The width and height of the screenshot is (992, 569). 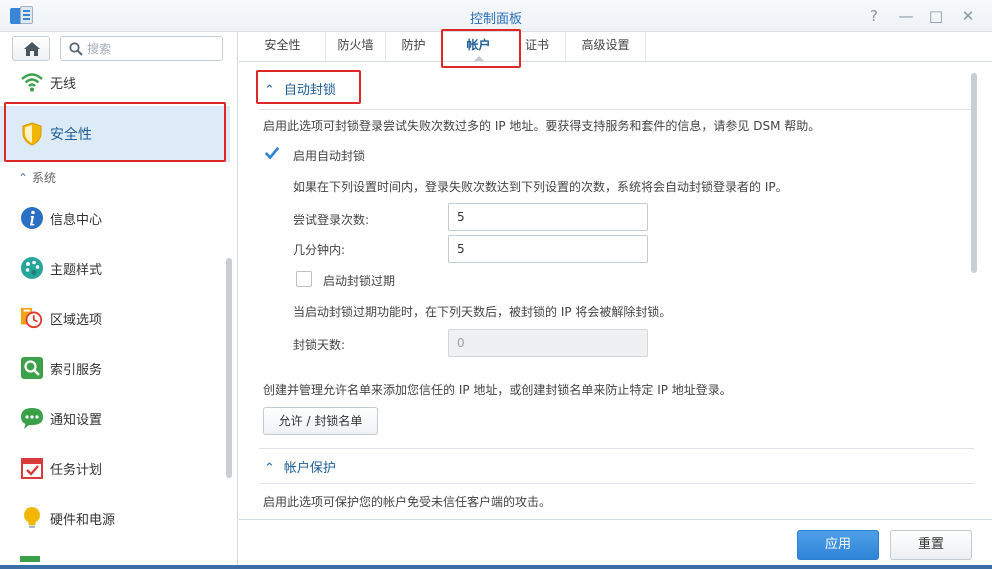 I want to click on days-input: 0, so click(x=548, y=343).